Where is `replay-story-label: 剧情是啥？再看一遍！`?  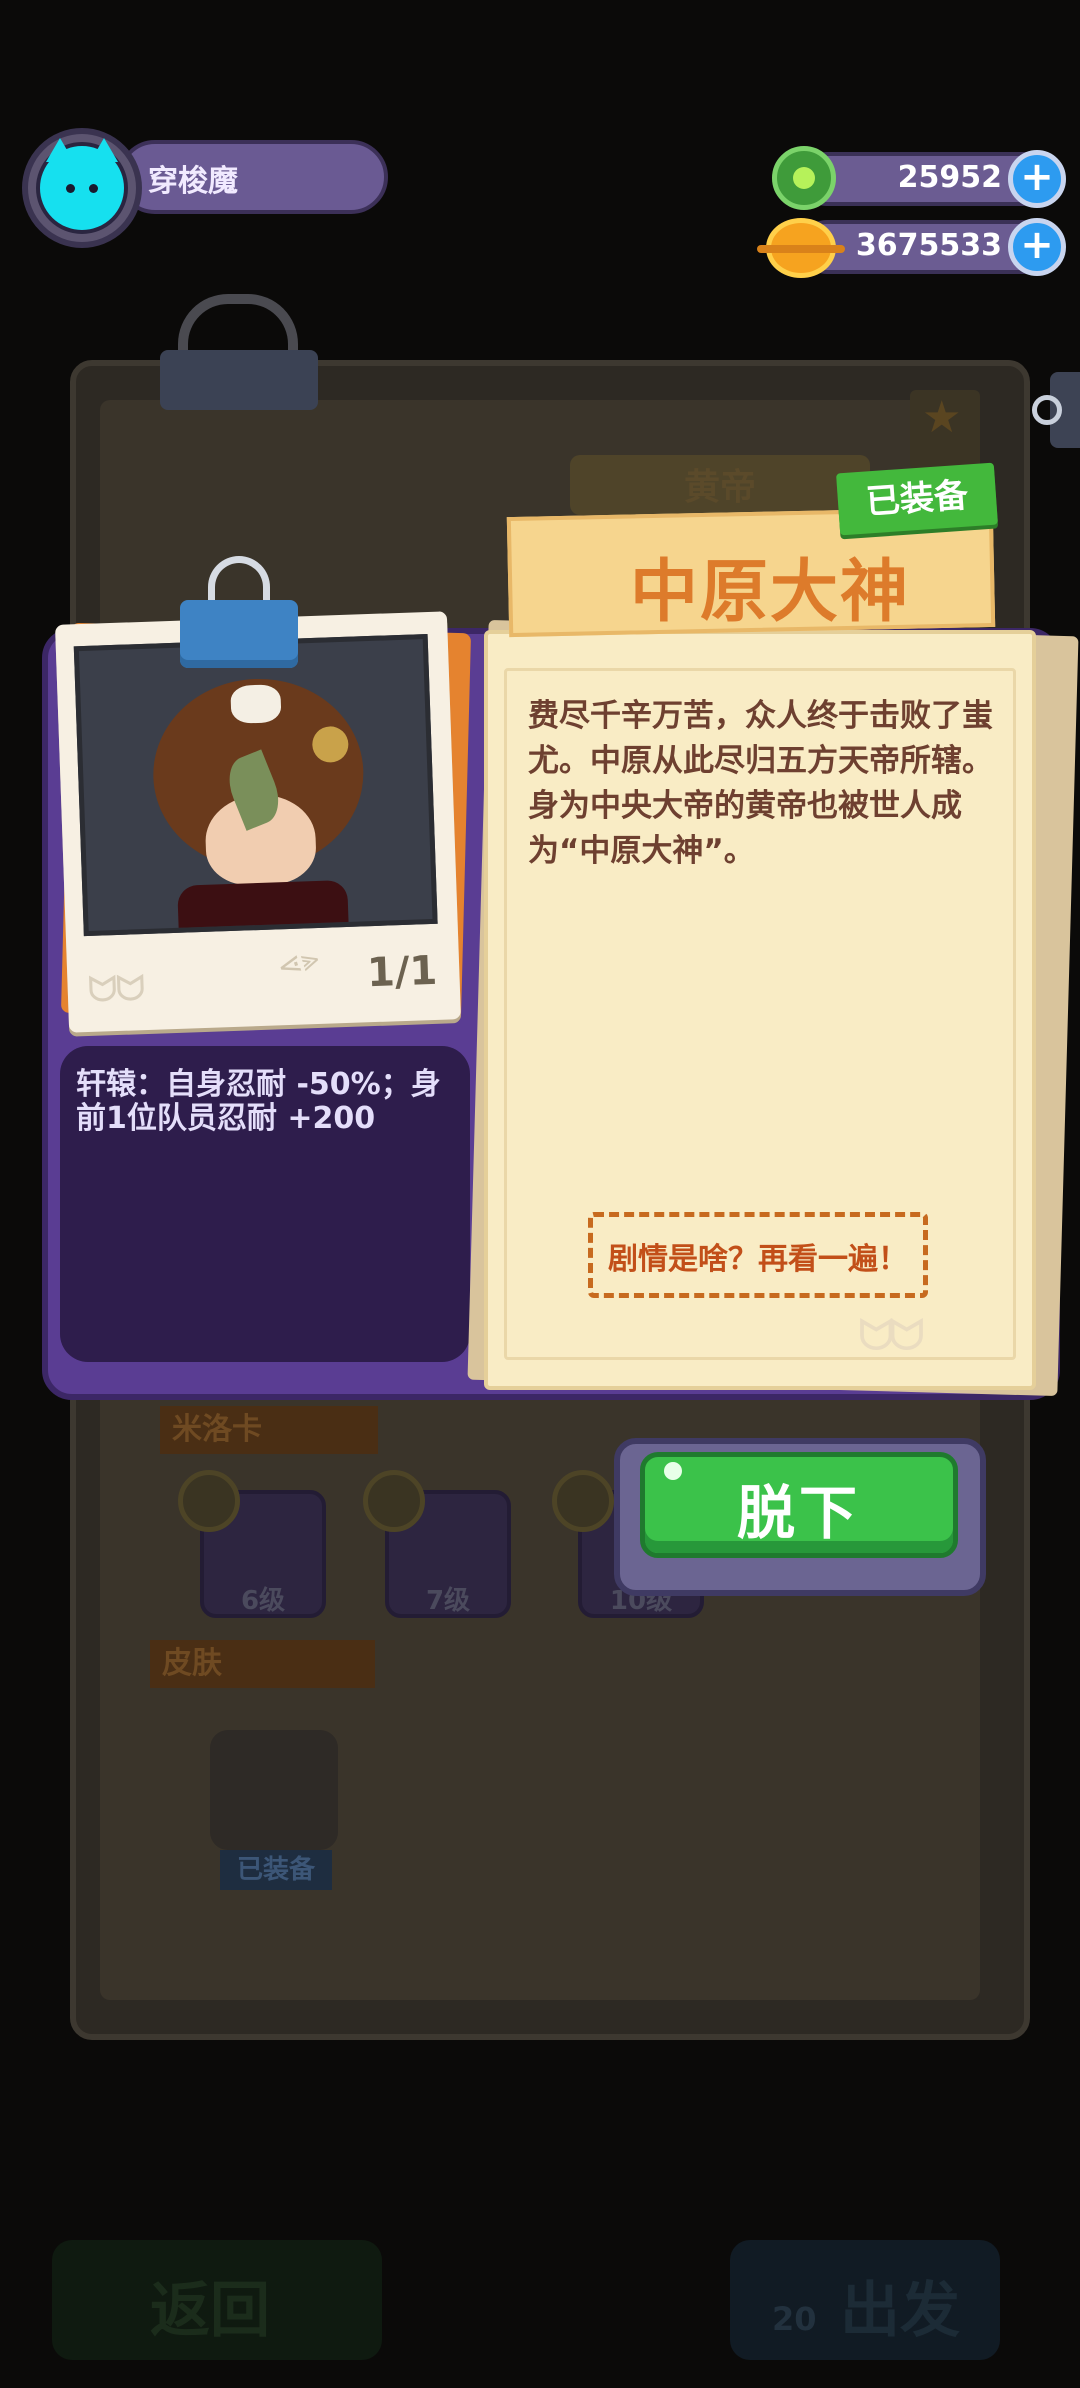 replay-story-label: 剧情是啥？再看一遍！ is located at coordinates (758, 1259).